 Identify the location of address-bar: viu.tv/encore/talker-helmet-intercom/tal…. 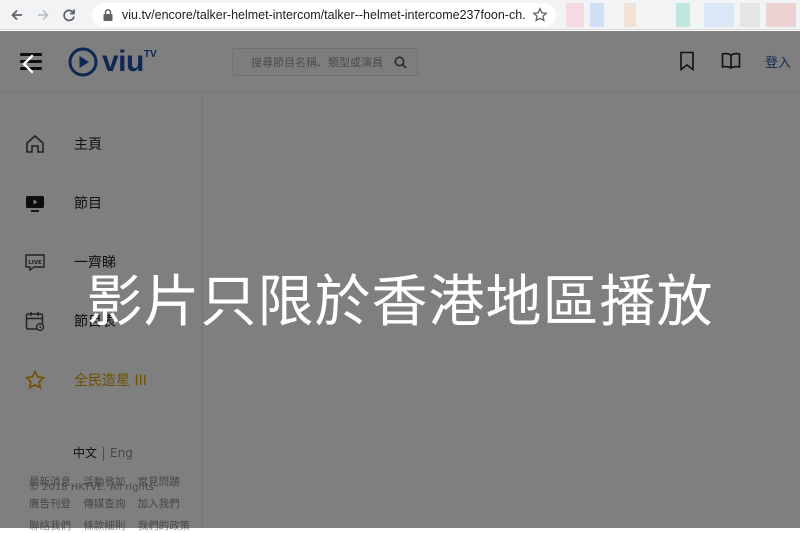
(324, 15).